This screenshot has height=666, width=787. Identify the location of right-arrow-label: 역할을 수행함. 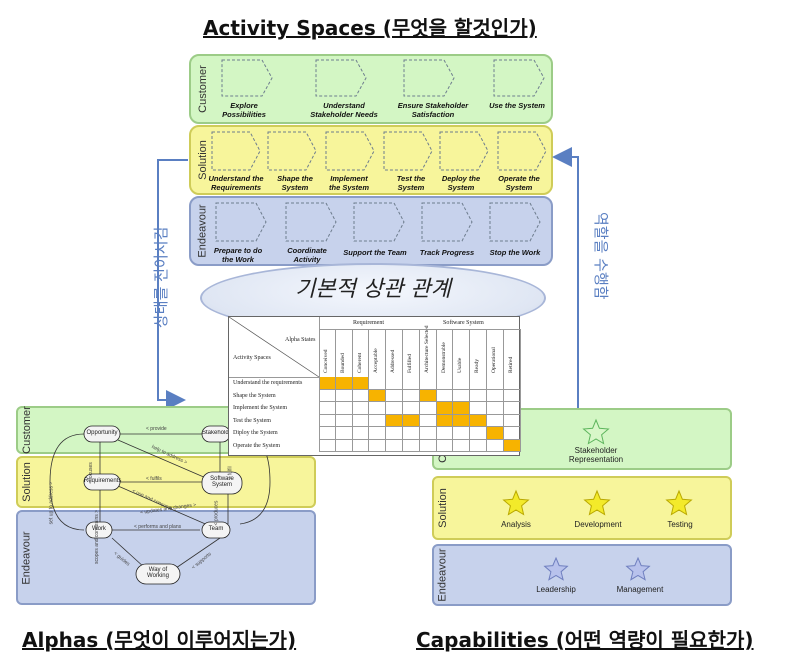
(601, 256).